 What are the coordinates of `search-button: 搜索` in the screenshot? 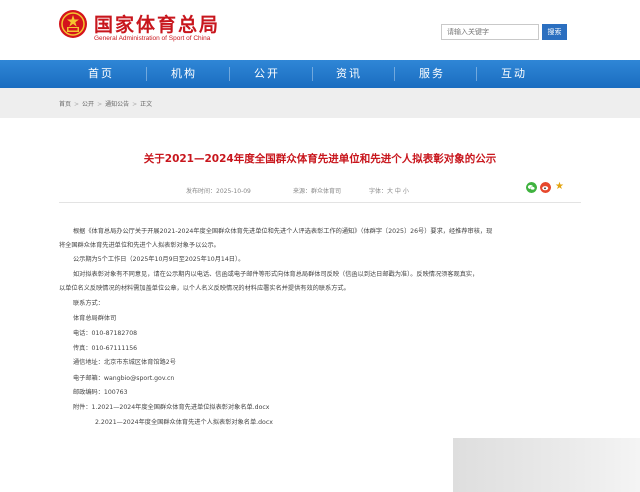 It's located at (554, 32).